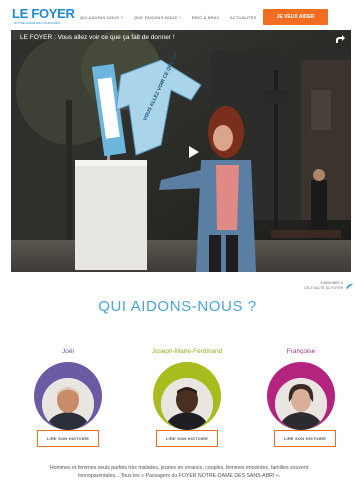  Describe the element at coordinates (37, 23) in the screenshot. I see `logo-tagline: NOTRE-DAME DES SANS-ABRI` at that location.